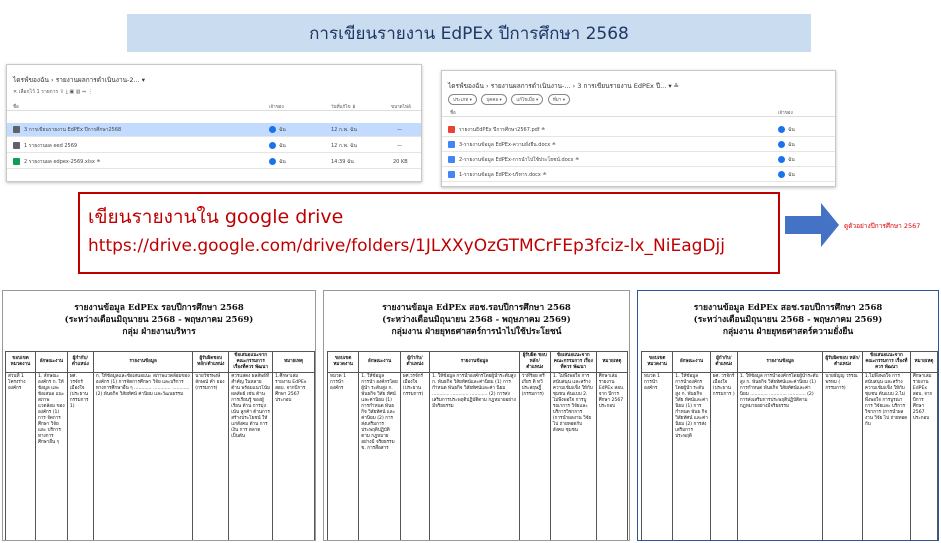 The image size is (941, 543). What do you see at coordinates (53, 92) in the screenshot?
I see `selection-toolbar: ✕ เลือกไว้ 1 รายการ ⇪ ⤓ ▣ ▥ ⇔ ⋮` at bounding box center [53, 92].